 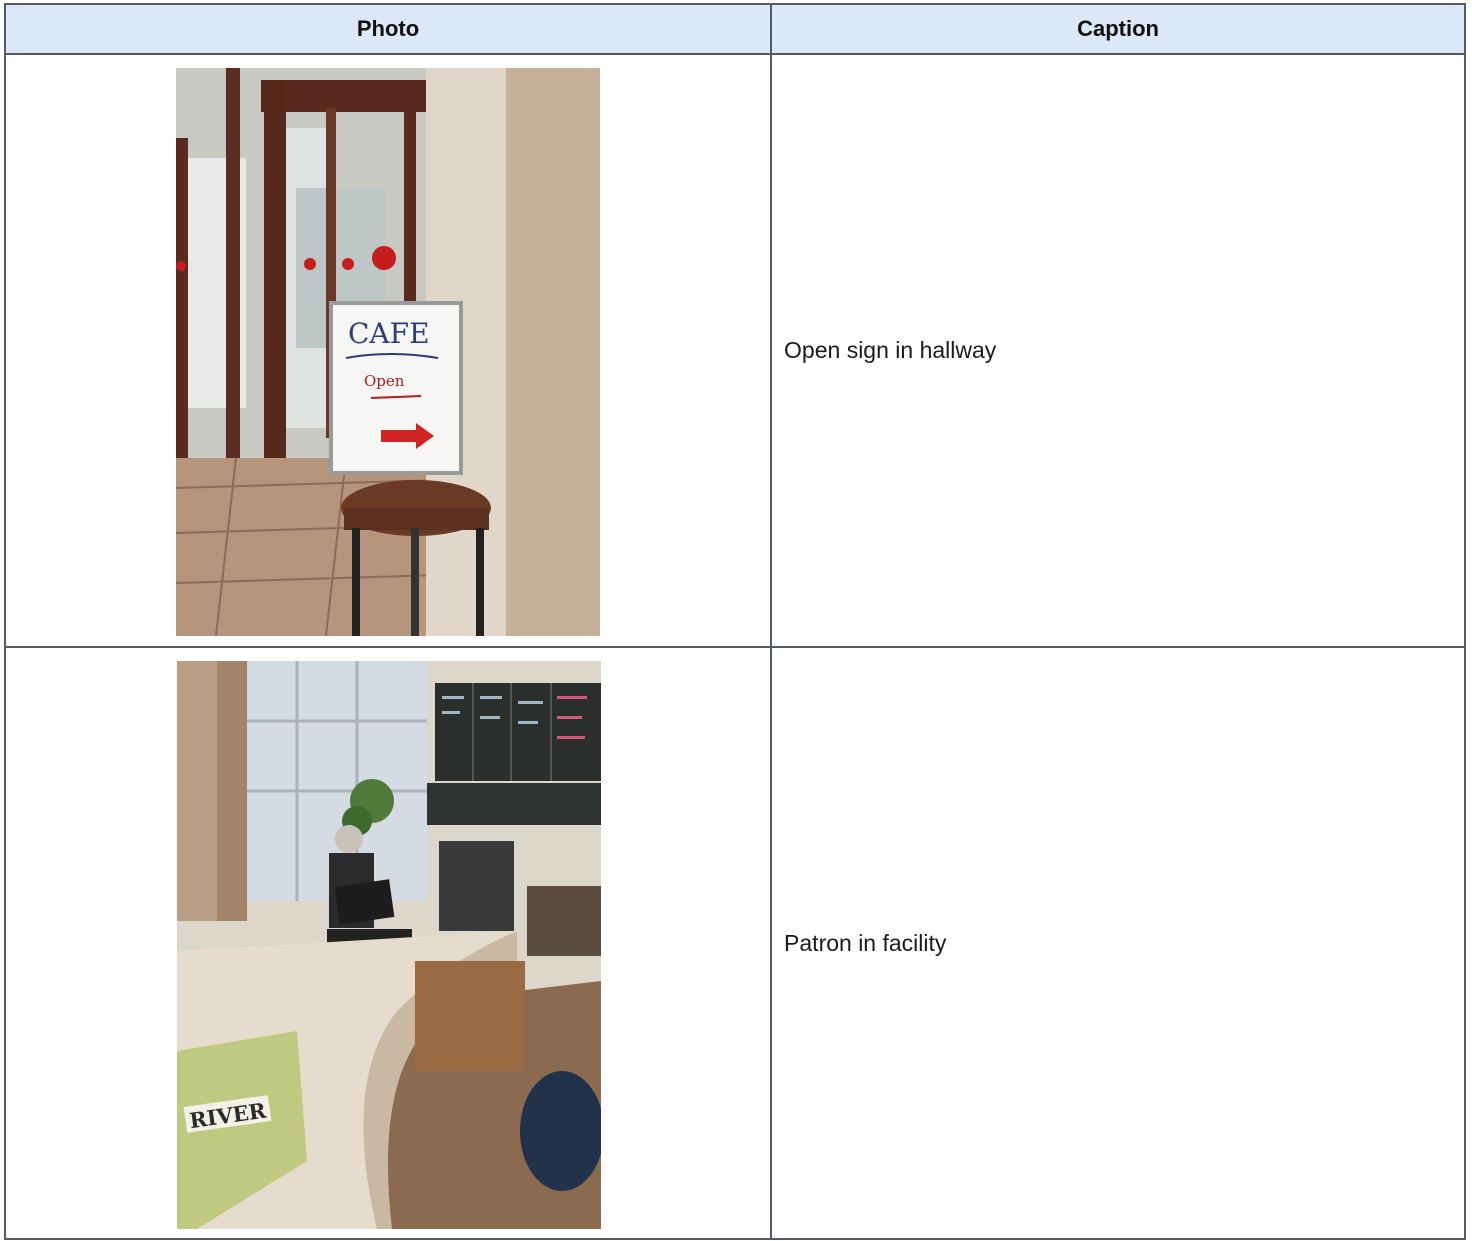 I want to click on sign-text: CAFE, so click(x=389, y=333).